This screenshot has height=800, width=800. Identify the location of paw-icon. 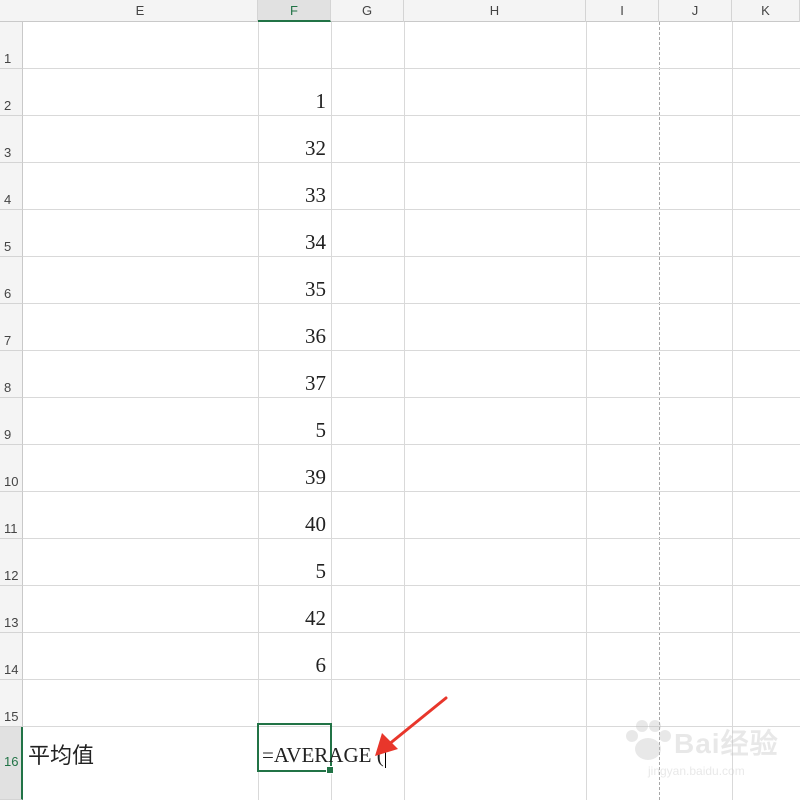
(648, 740).